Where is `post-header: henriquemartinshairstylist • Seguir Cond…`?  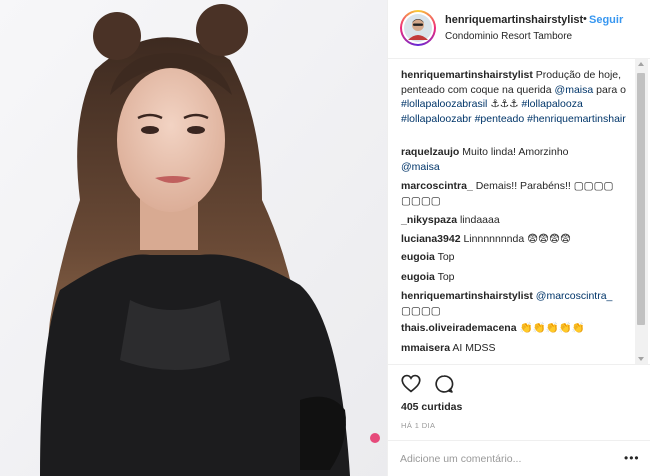
post-header: henriquemartinshairstylist • Seguir Cond… is located at coordinates (519, 29).